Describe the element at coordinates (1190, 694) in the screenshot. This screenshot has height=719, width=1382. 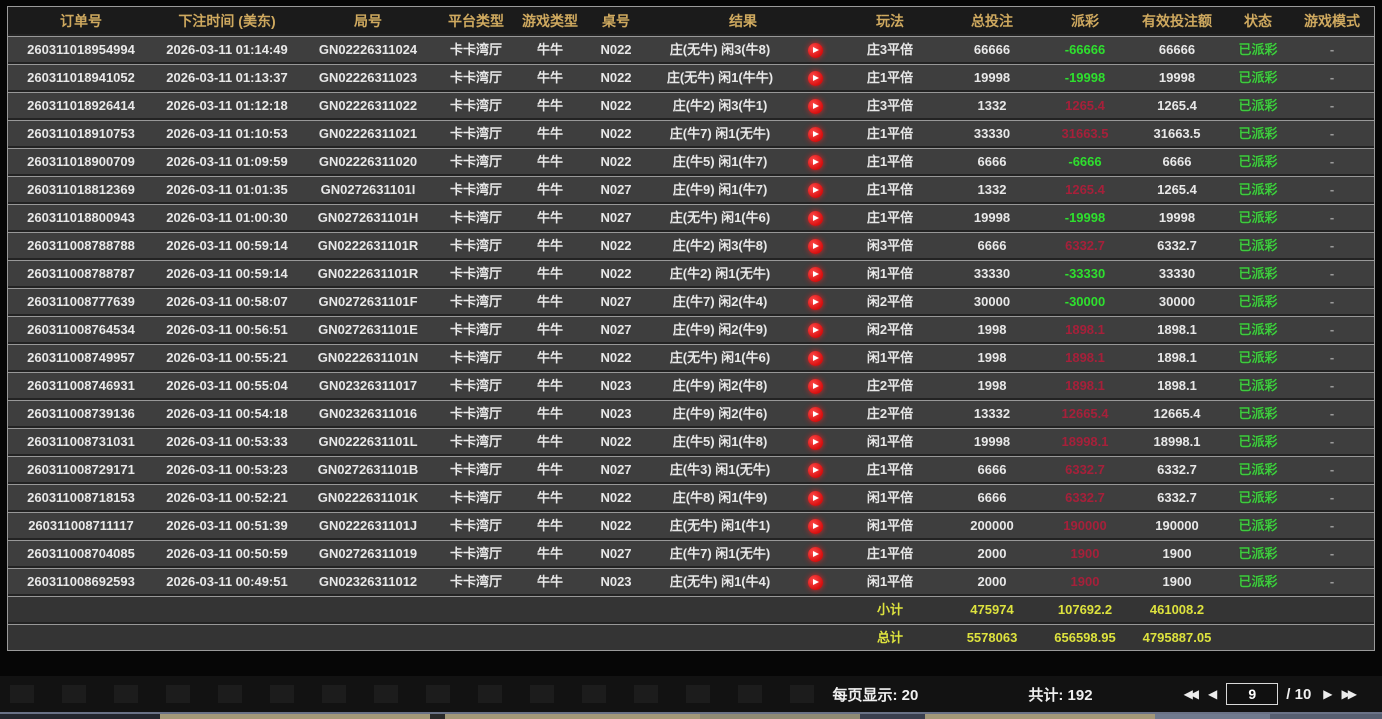
I see `first-page-button: ◀◀` at that location.